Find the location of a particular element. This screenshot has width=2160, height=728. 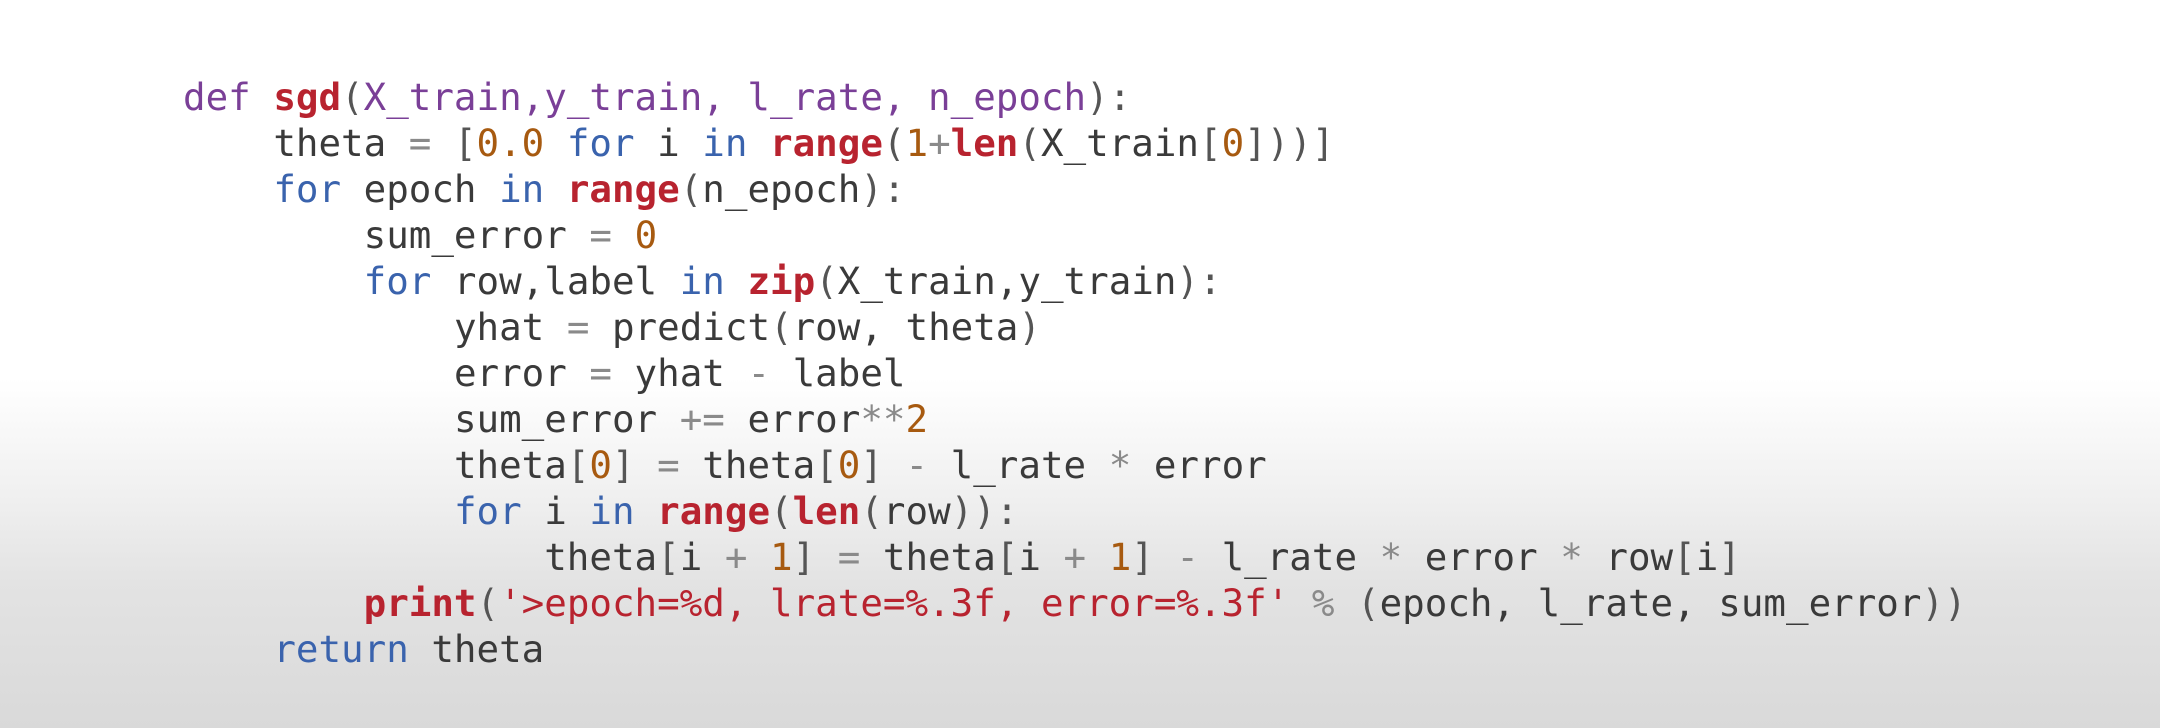

code-token-kw: def is located at coordinates (228, 97).